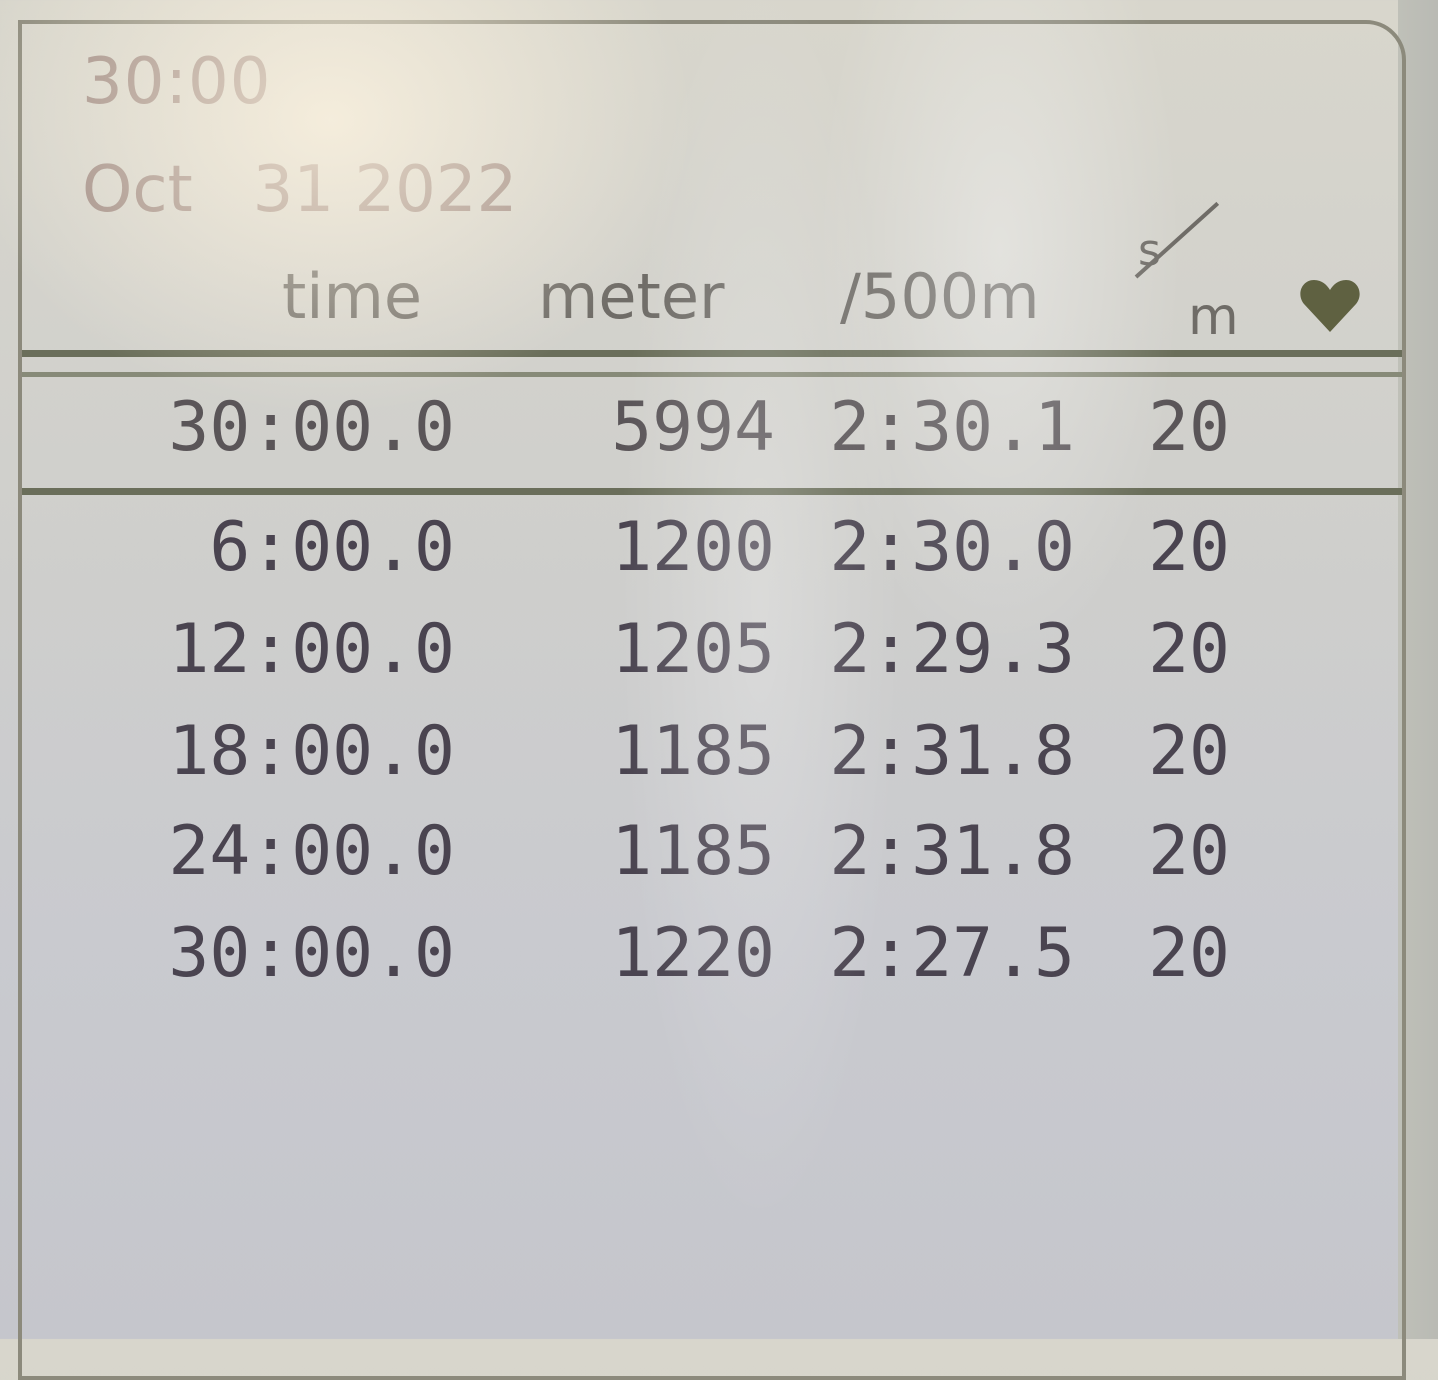  I want to click on split-row: 30:00.0 1220 2:27.5 20, so click(719, 954).